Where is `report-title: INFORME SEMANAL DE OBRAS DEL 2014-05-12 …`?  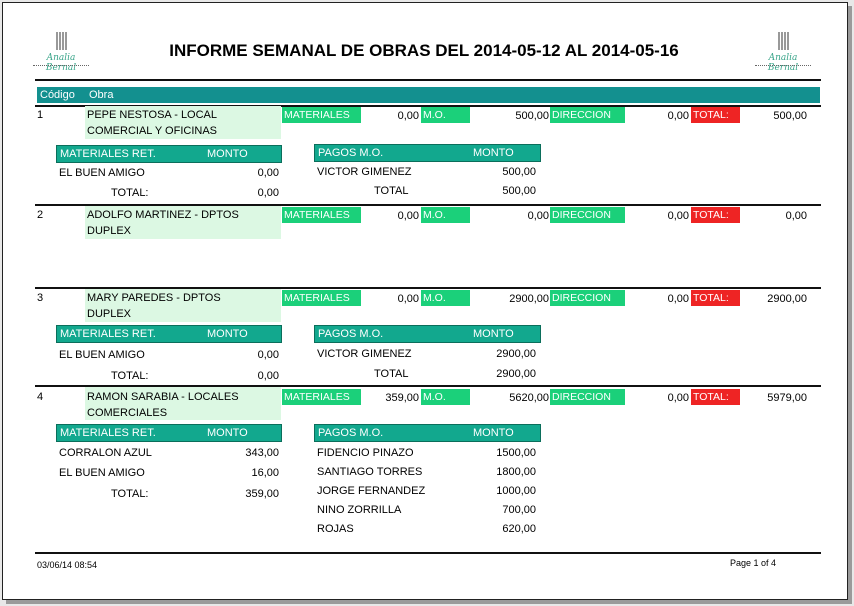 report-title: INFORME SEMANAL DE OBRAS DEL 2014-05-12 … is located at coordinates (424, 50).